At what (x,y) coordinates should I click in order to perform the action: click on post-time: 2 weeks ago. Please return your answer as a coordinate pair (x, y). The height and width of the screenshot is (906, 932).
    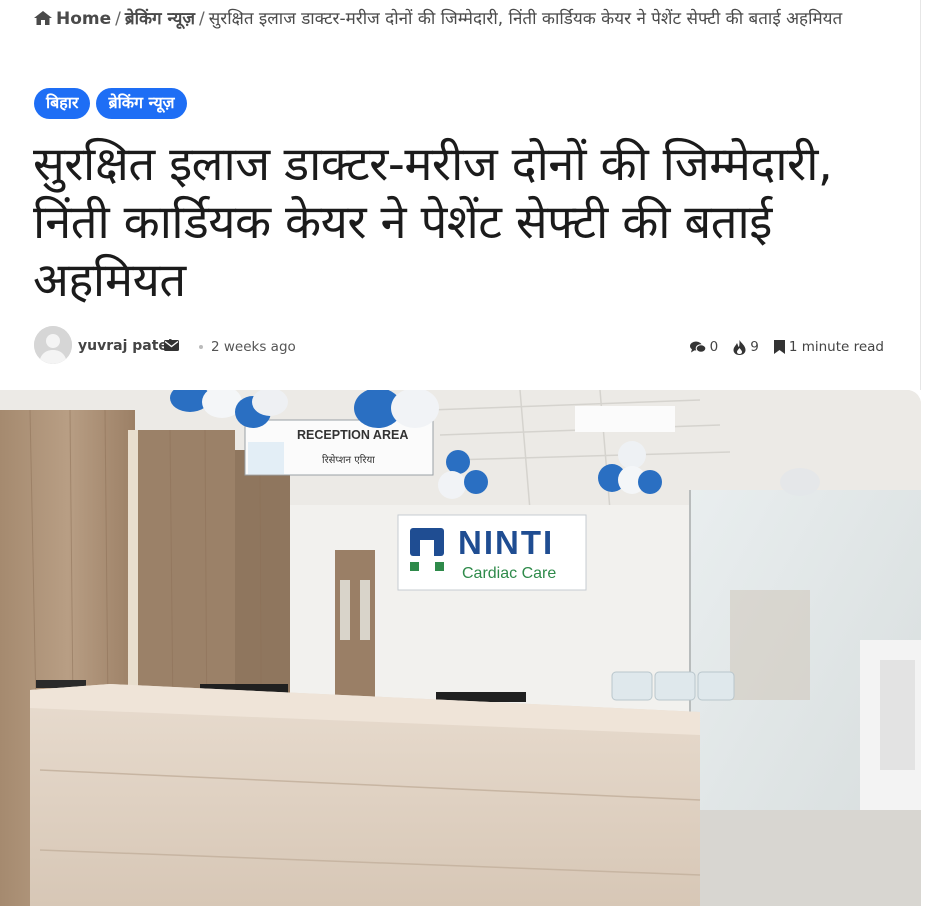
    Looking at the image, I should click on (253, 347).